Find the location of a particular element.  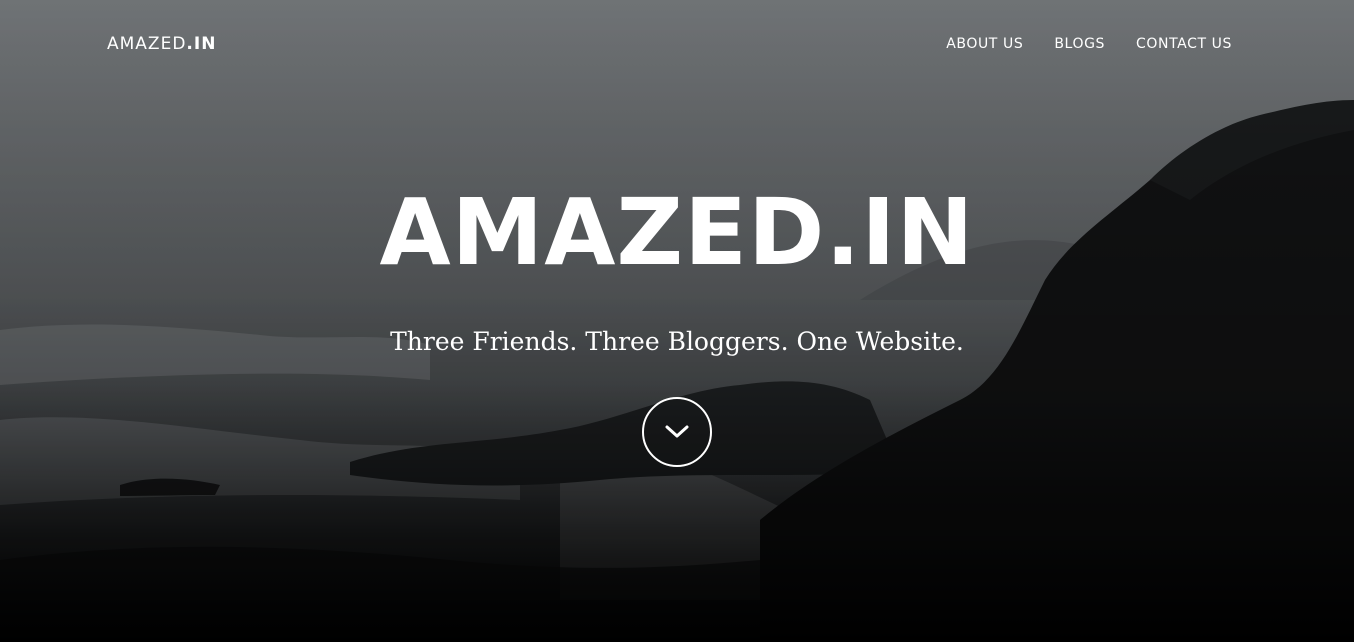

top-navbar: AMAZED.IN ABOUT US BLOGS CONTACT US is located at coordinates (677, 45).